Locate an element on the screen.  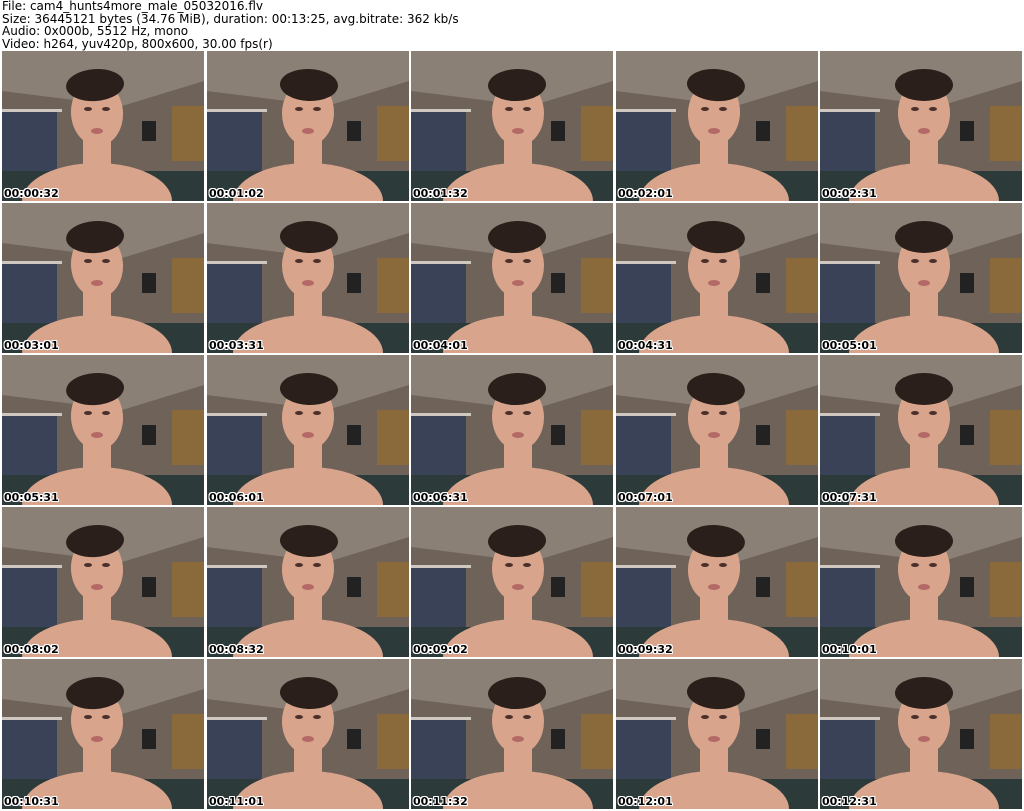
video-thumbnail: 00:06:01 is located at coordinates (308, 430).